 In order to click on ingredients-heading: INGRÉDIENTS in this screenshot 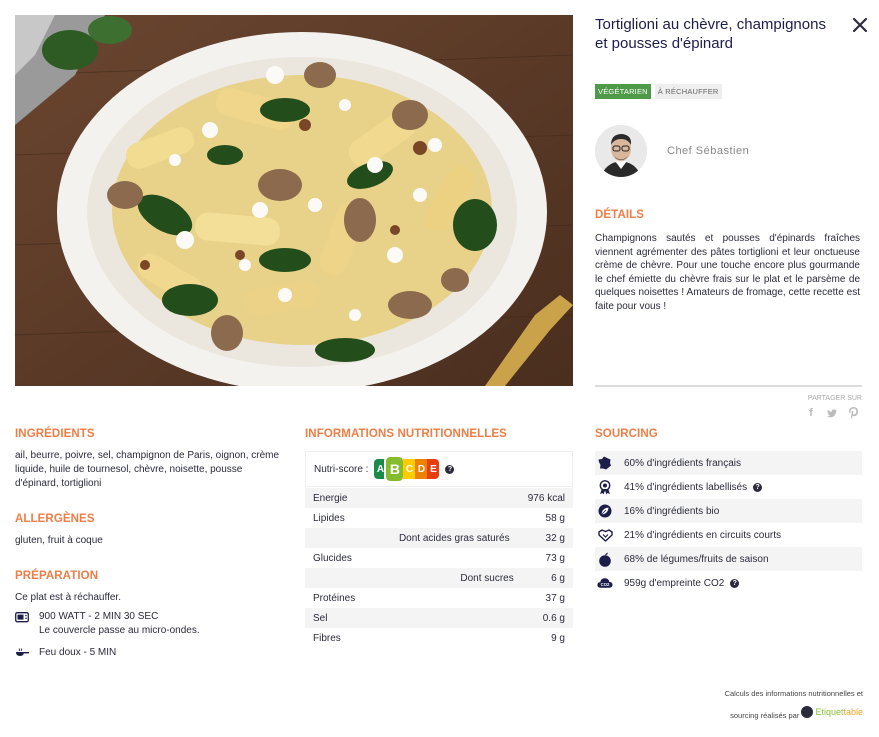, I will do `click(55, 434)`.